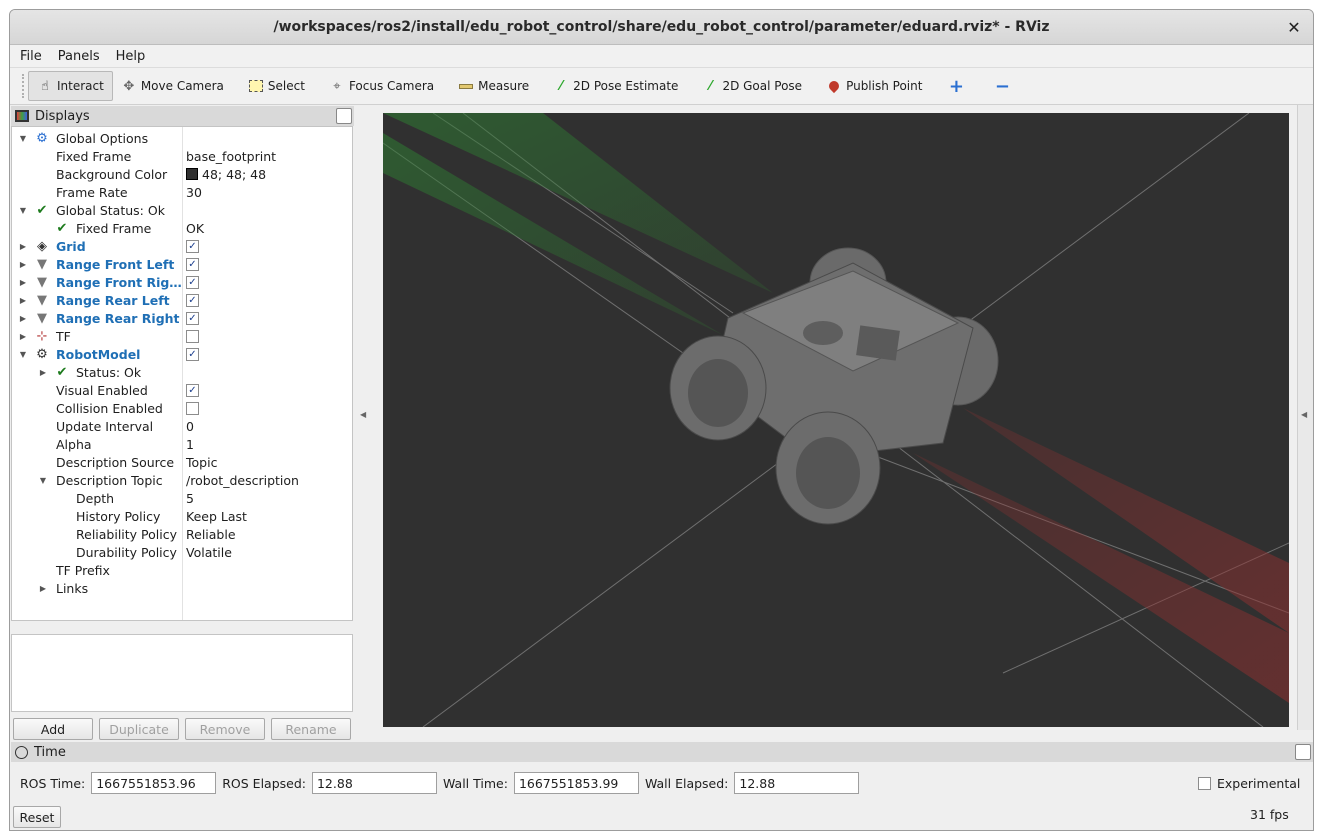 The height and width of the screenshot is (840, 1323). What do you see at coordinates (182, 570) in the screenshot?
I see `display-row: TF Prefix` at bounding box center [182, 570].